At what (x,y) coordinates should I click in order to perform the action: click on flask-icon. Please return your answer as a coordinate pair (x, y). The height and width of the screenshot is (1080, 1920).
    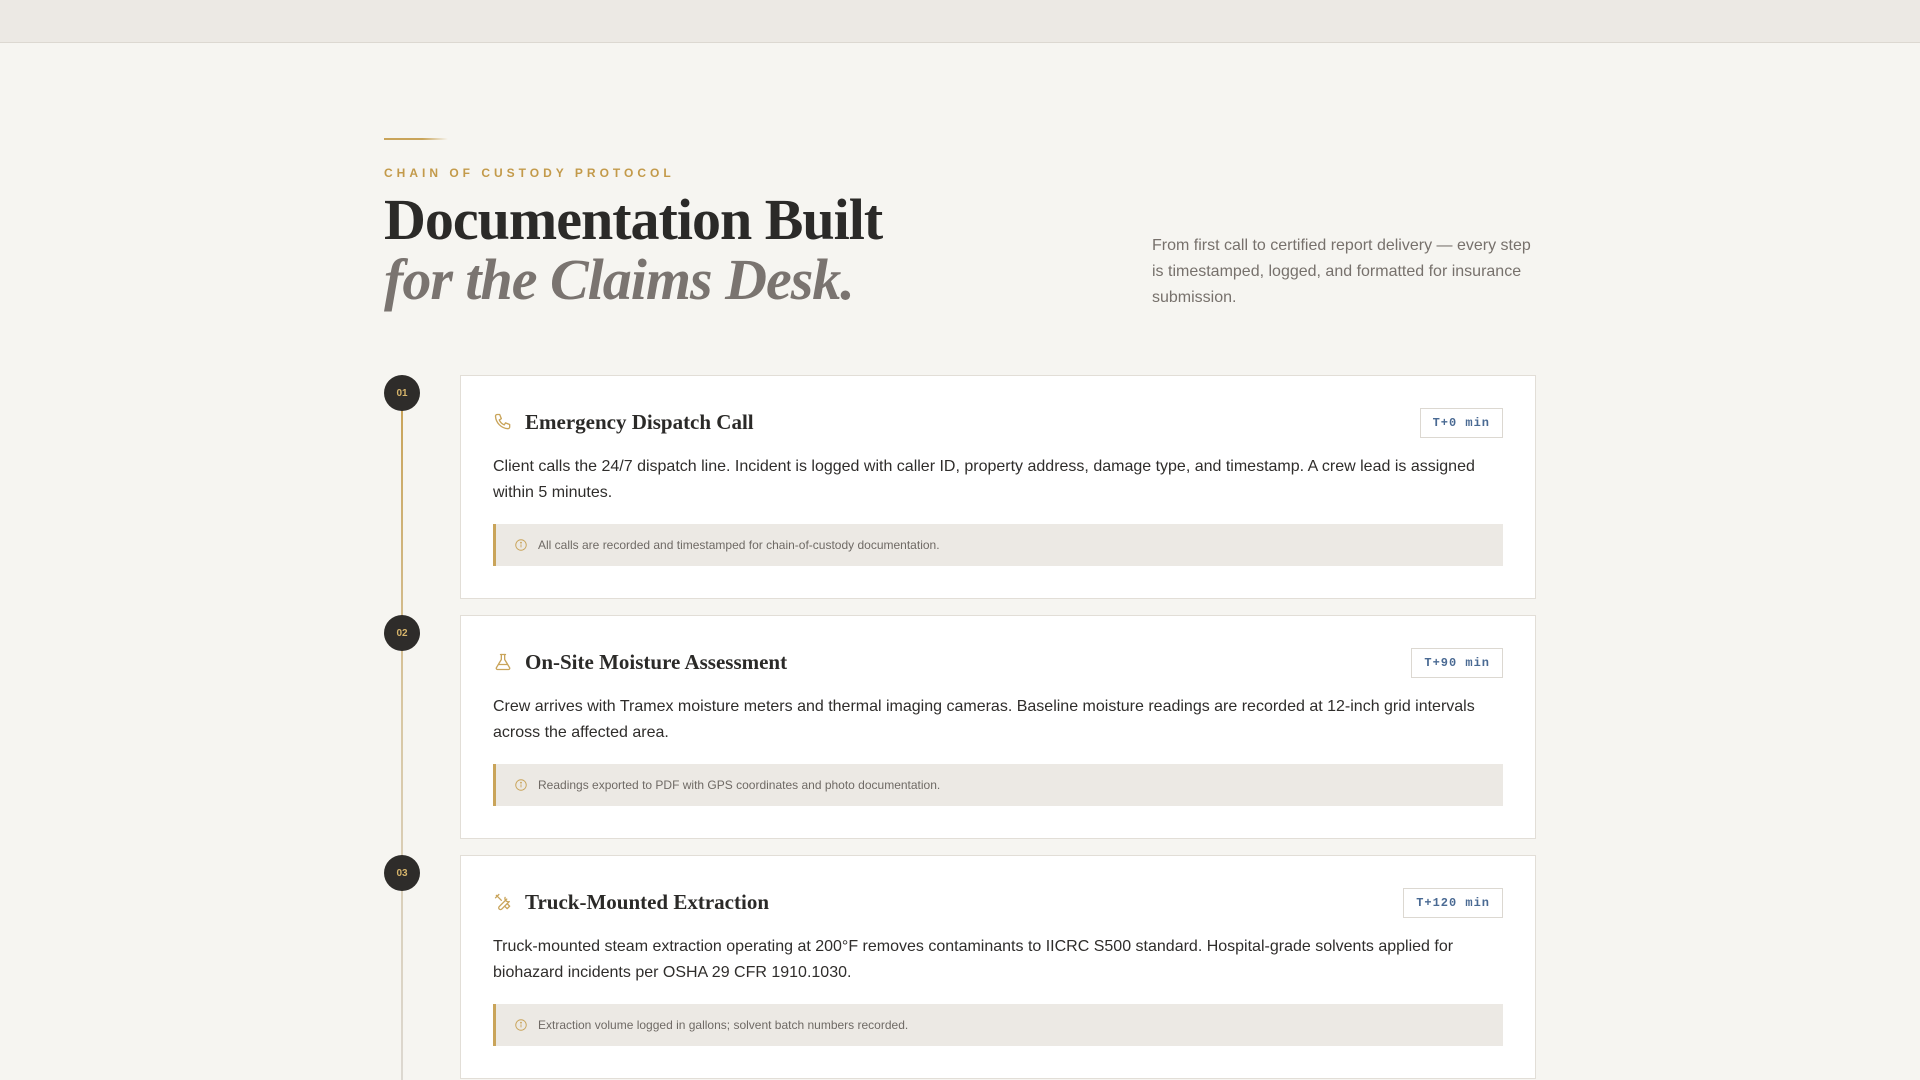
    Looking at the image, I should click on (503, 662).